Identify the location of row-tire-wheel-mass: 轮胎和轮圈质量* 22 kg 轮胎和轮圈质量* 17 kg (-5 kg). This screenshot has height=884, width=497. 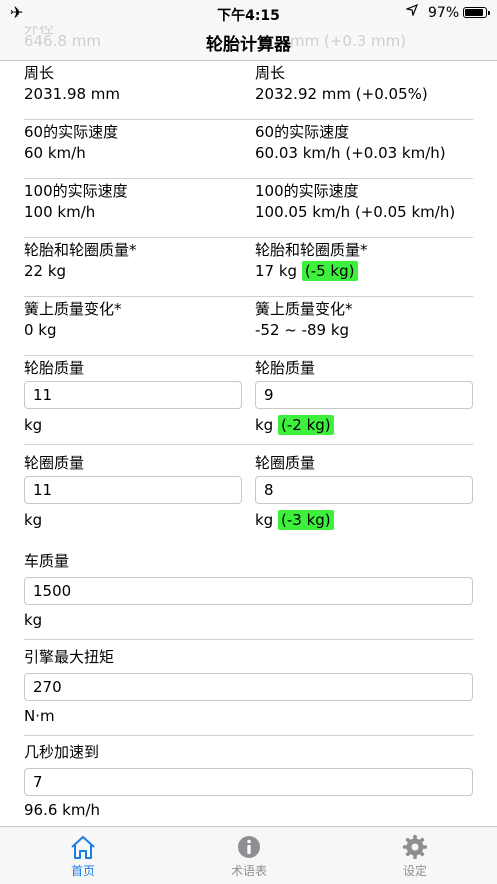
(248, 268).